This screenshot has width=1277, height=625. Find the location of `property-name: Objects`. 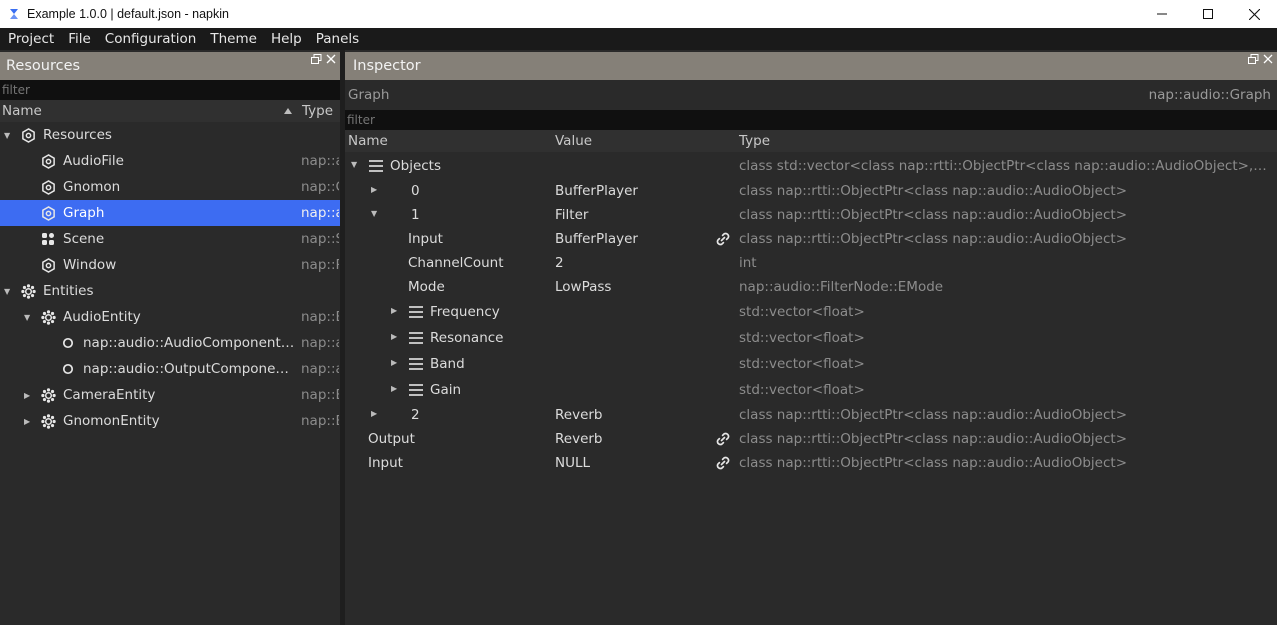

property-name: Objects is located at coordinates (416, 166).